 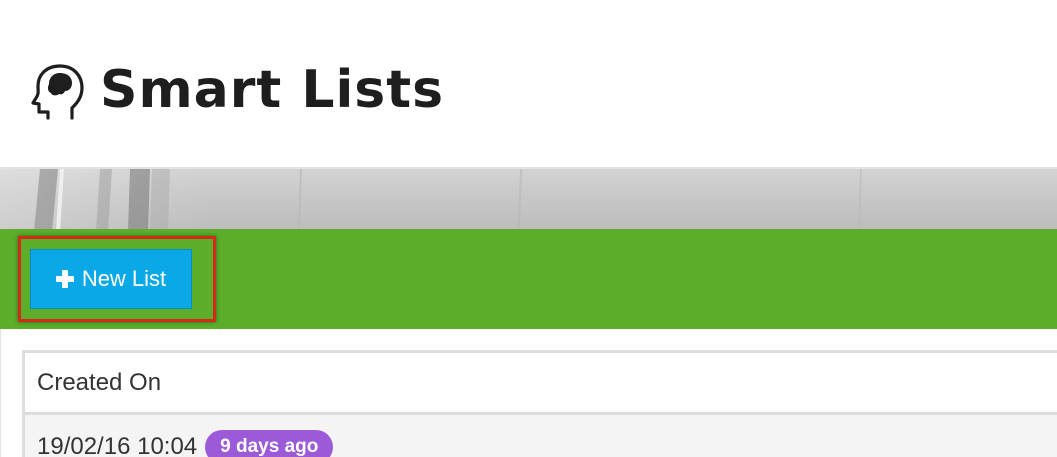 I want to click on new-list-label: New List, so click(x=124, y=278).